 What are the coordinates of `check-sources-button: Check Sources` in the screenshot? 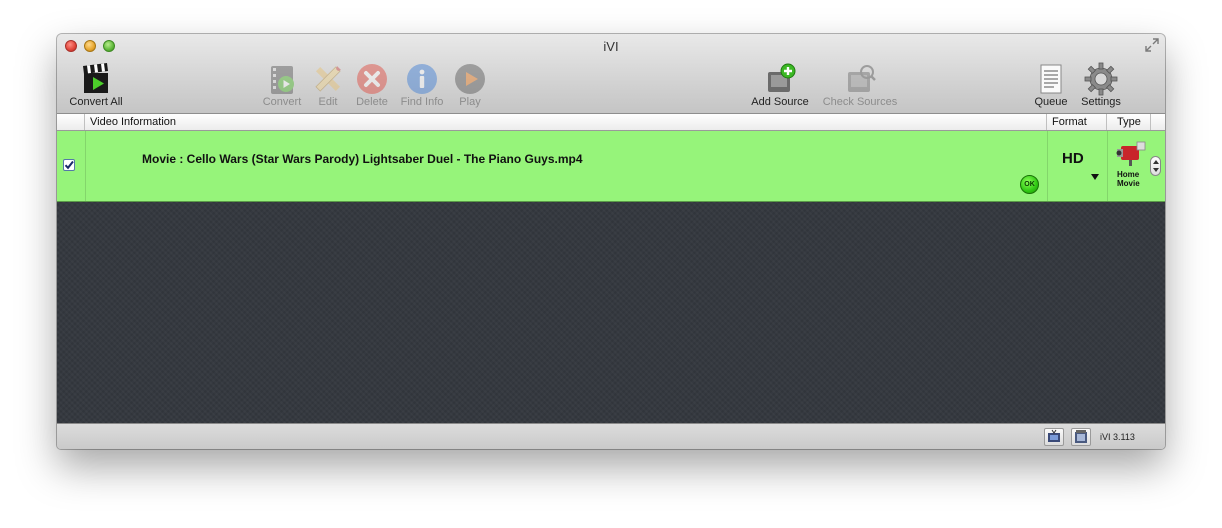 It's located at (860, 85).